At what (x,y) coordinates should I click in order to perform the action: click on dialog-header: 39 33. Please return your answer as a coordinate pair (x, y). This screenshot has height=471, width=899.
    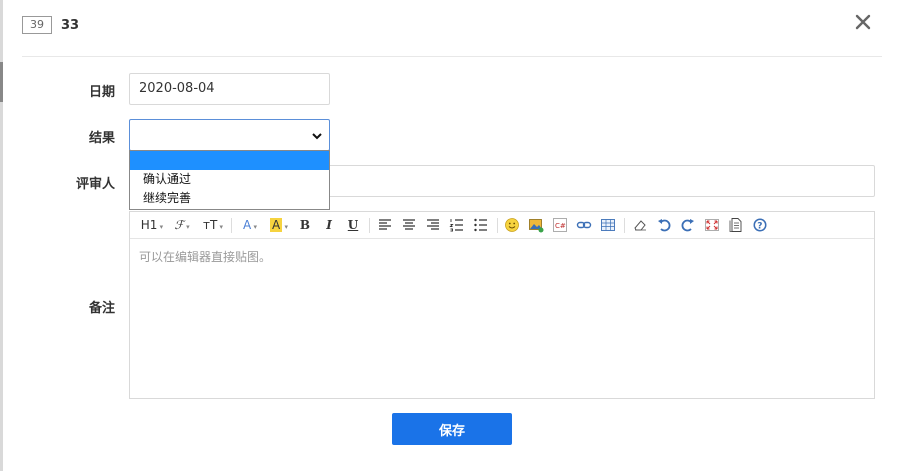
    Looking at the image, I should click on (449, 28).